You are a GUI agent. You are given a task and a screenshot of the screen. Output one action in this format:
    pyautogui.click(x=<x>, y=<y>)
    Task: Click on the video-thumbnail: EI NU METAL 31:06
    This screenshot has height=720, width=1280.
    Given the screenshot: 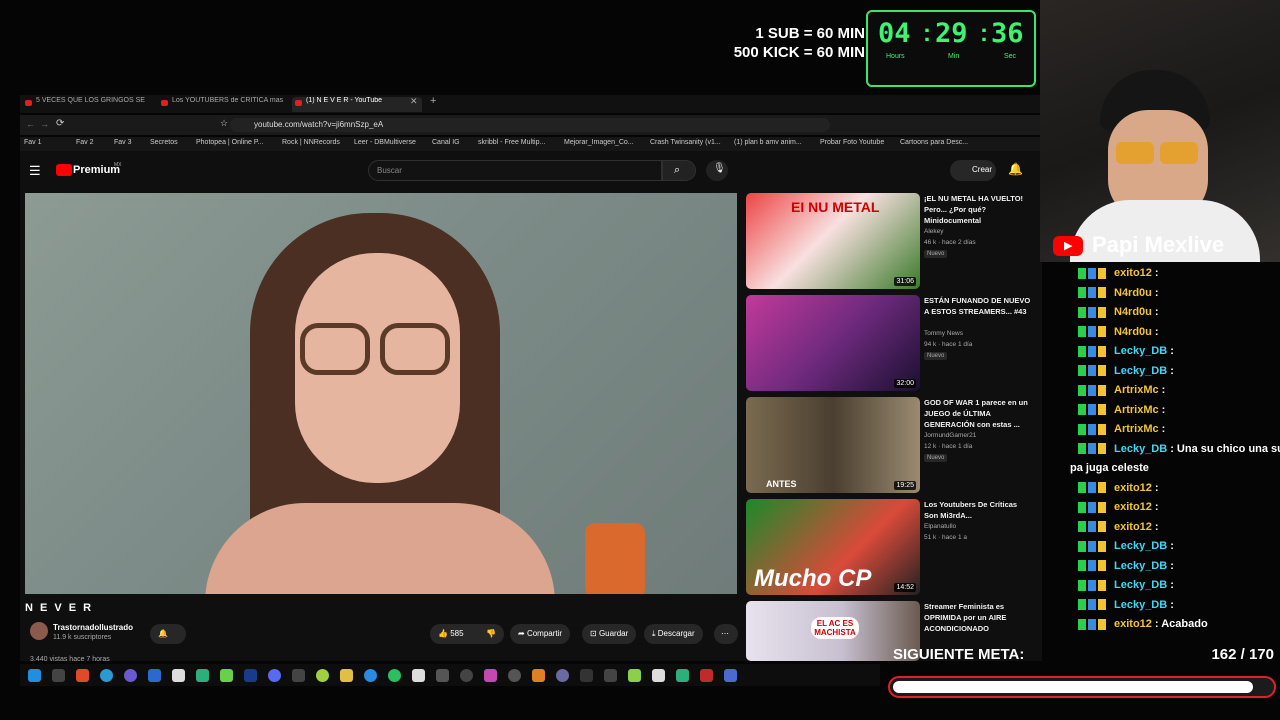 What is the action you would take?
    pyautogui.click(x=833, y=241)
    